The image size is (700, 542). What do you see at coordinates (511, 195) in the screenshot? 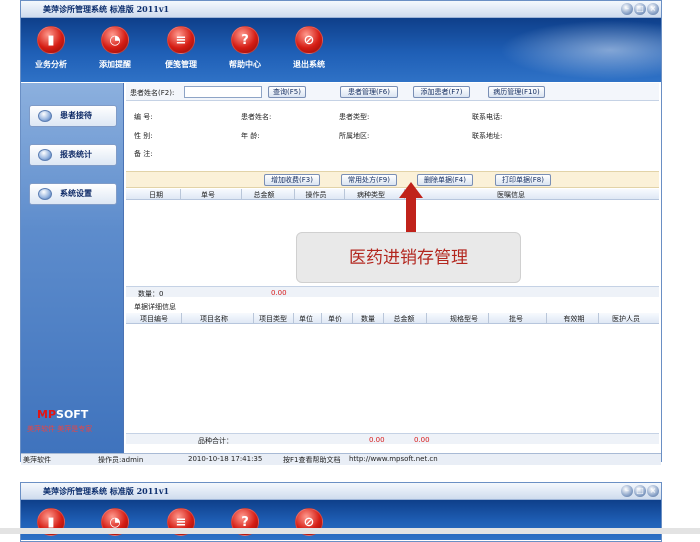
I see `col-doctor-advice: 医嘱信息` at bounding box center [511, 195].